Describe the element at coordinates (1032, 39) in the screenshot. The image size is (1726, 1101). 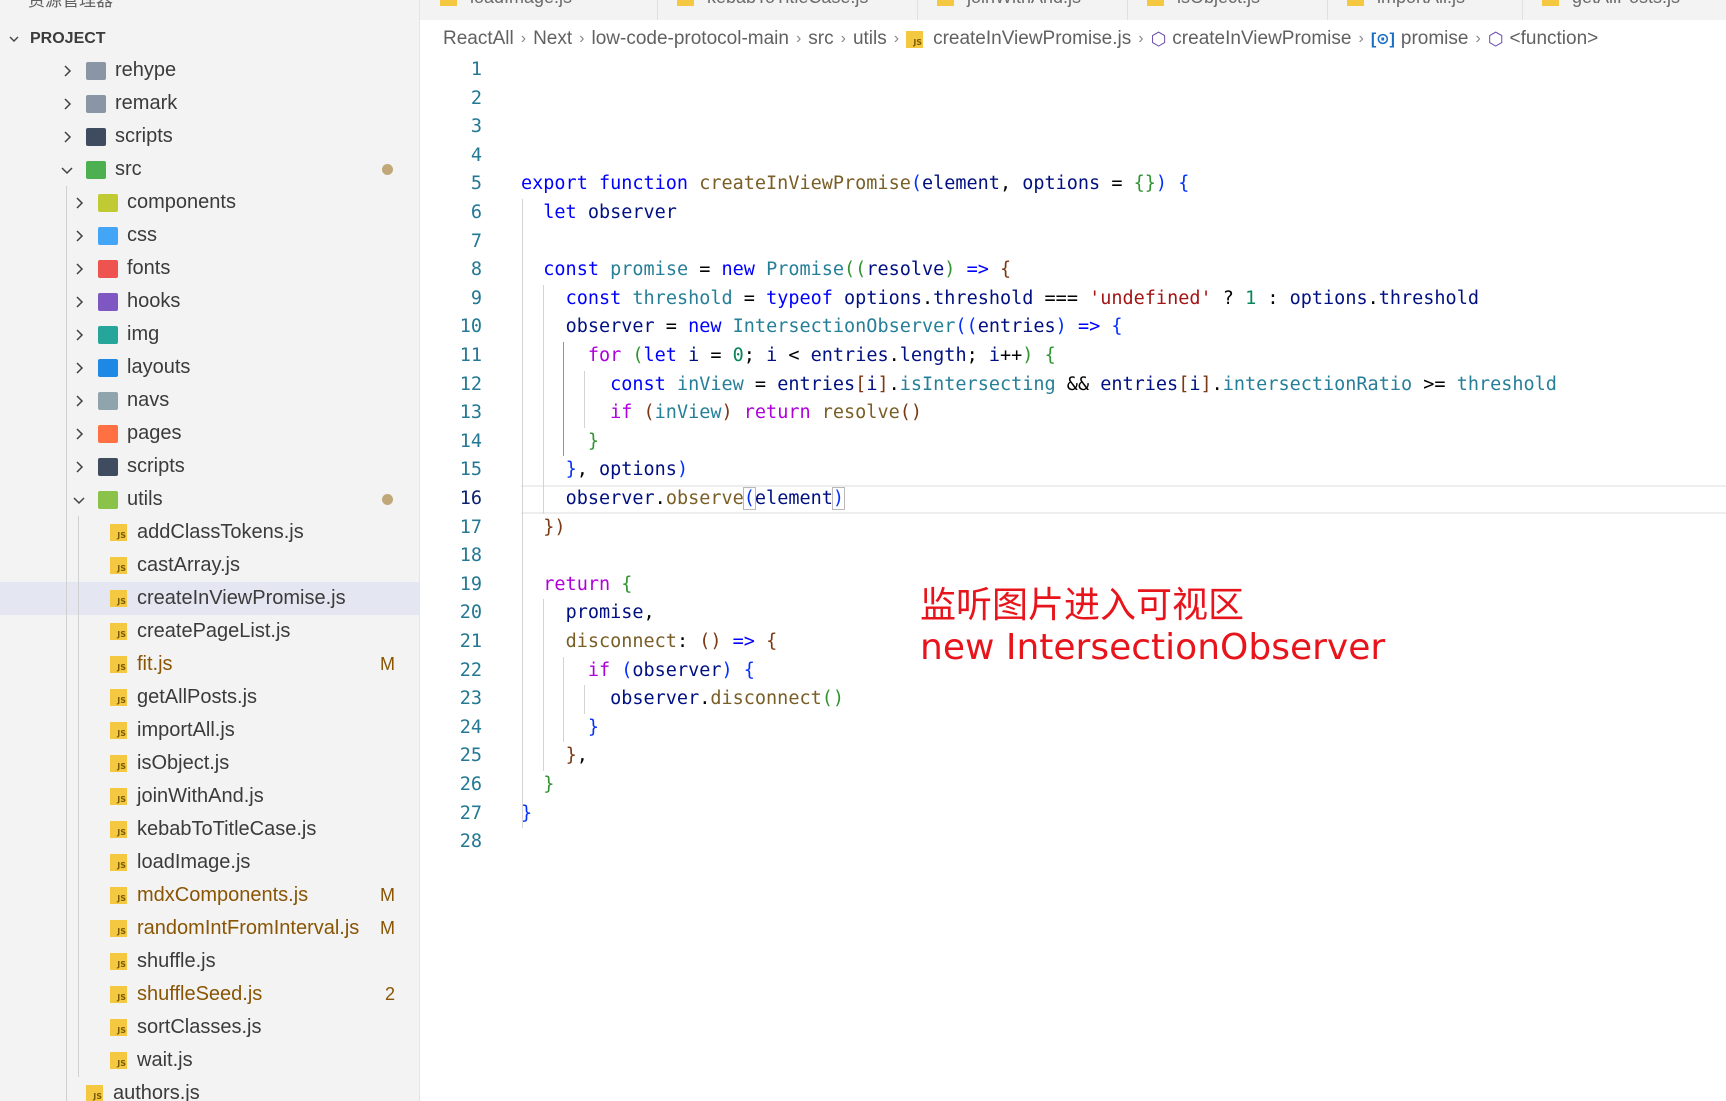
I see `breadcrumb-item: createInViewPromise.js` at that location.